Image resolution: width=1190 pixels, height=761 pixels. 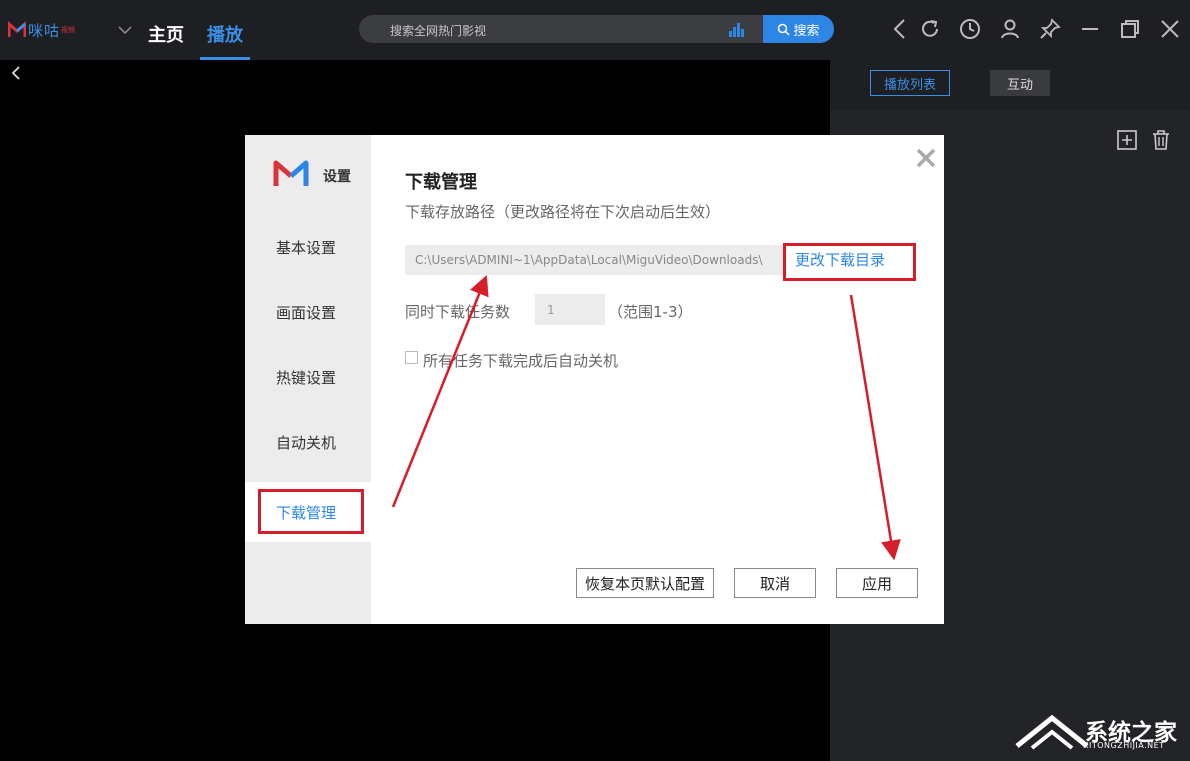 I want to click on tab-playlist: 播放列表, so click(x=910, y=83).